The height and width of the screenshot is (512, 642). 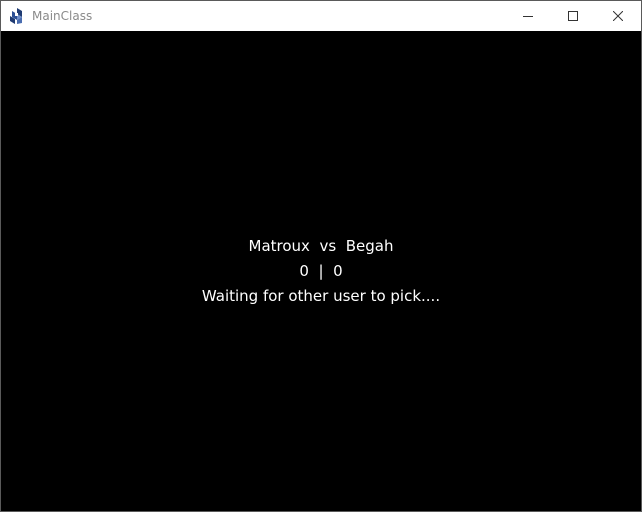 I want to click on maximize-button, so click(x=573, y=16).